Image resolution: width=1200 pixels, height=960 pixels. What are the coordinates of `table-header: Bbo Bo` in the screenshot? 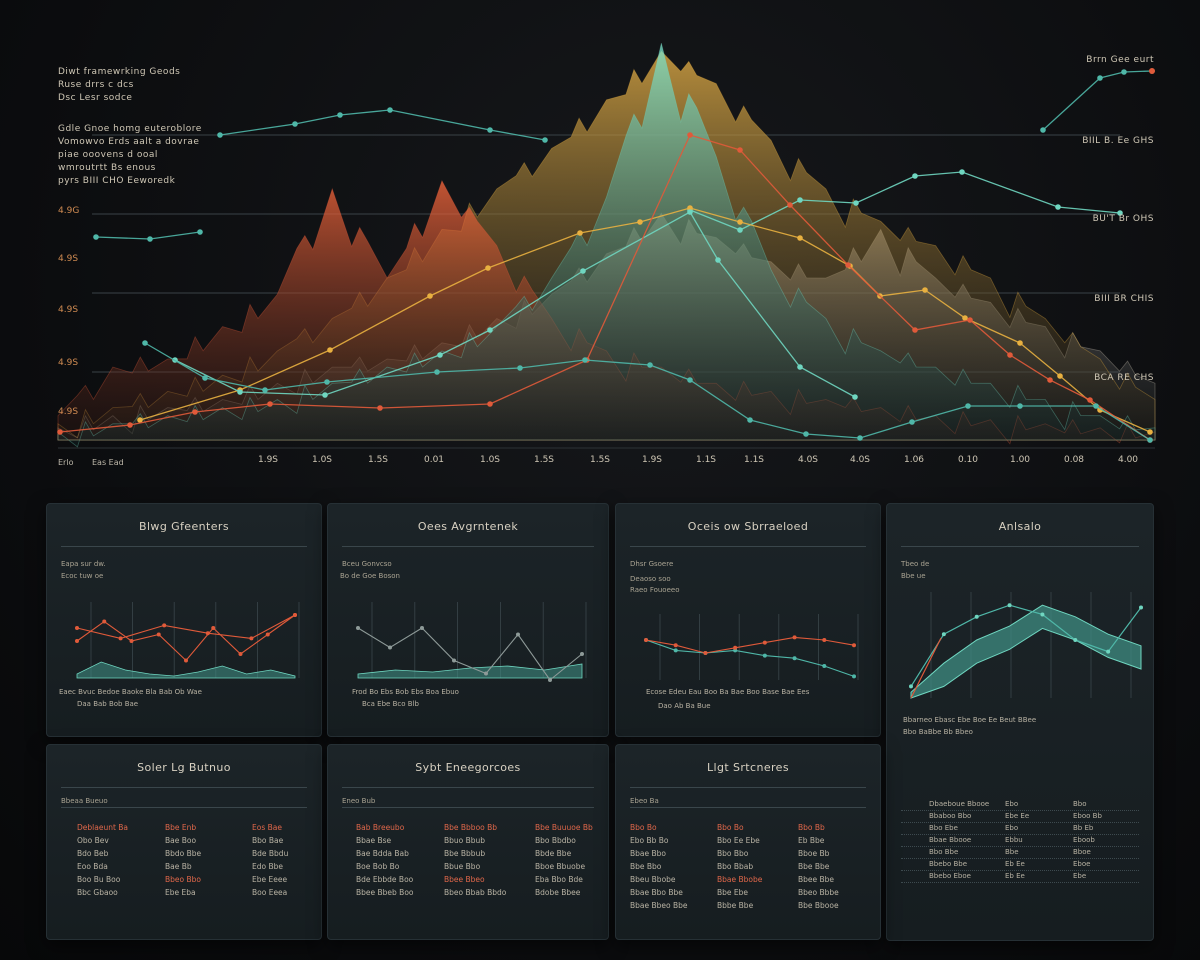 It's located at (643, 827).